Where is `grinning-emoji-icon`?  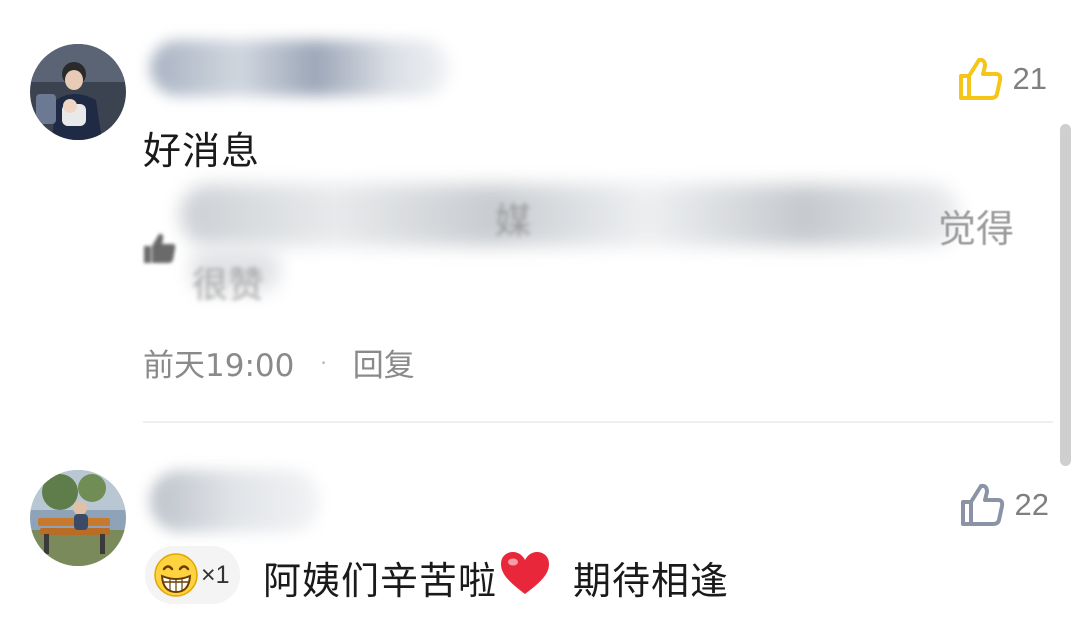 grinning-emoji-icon is located at coordinates (176, 575).